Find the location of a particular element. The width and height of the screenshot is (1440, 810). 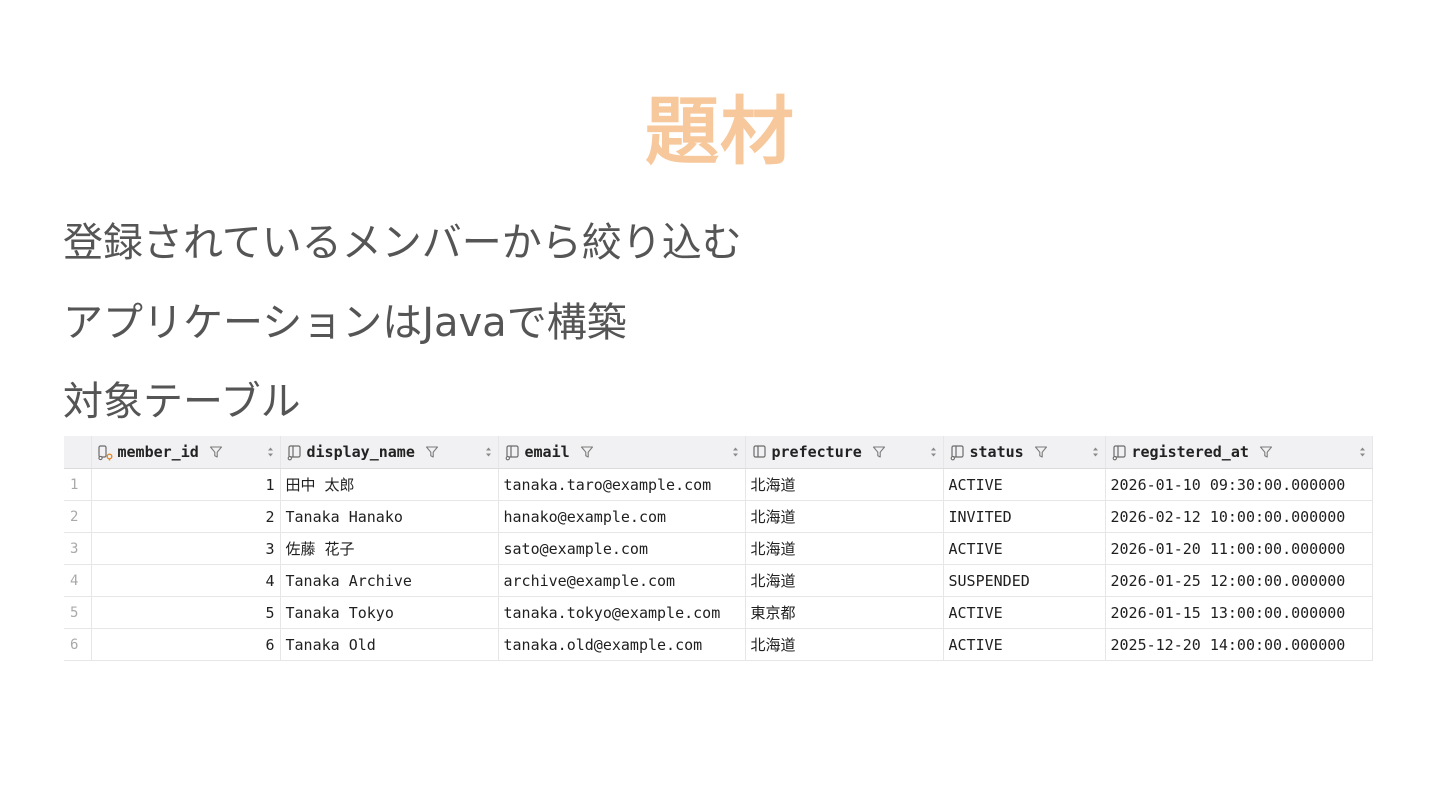

cell-display-name: Tanaka Tokyo is located at coordinates (389, 612).